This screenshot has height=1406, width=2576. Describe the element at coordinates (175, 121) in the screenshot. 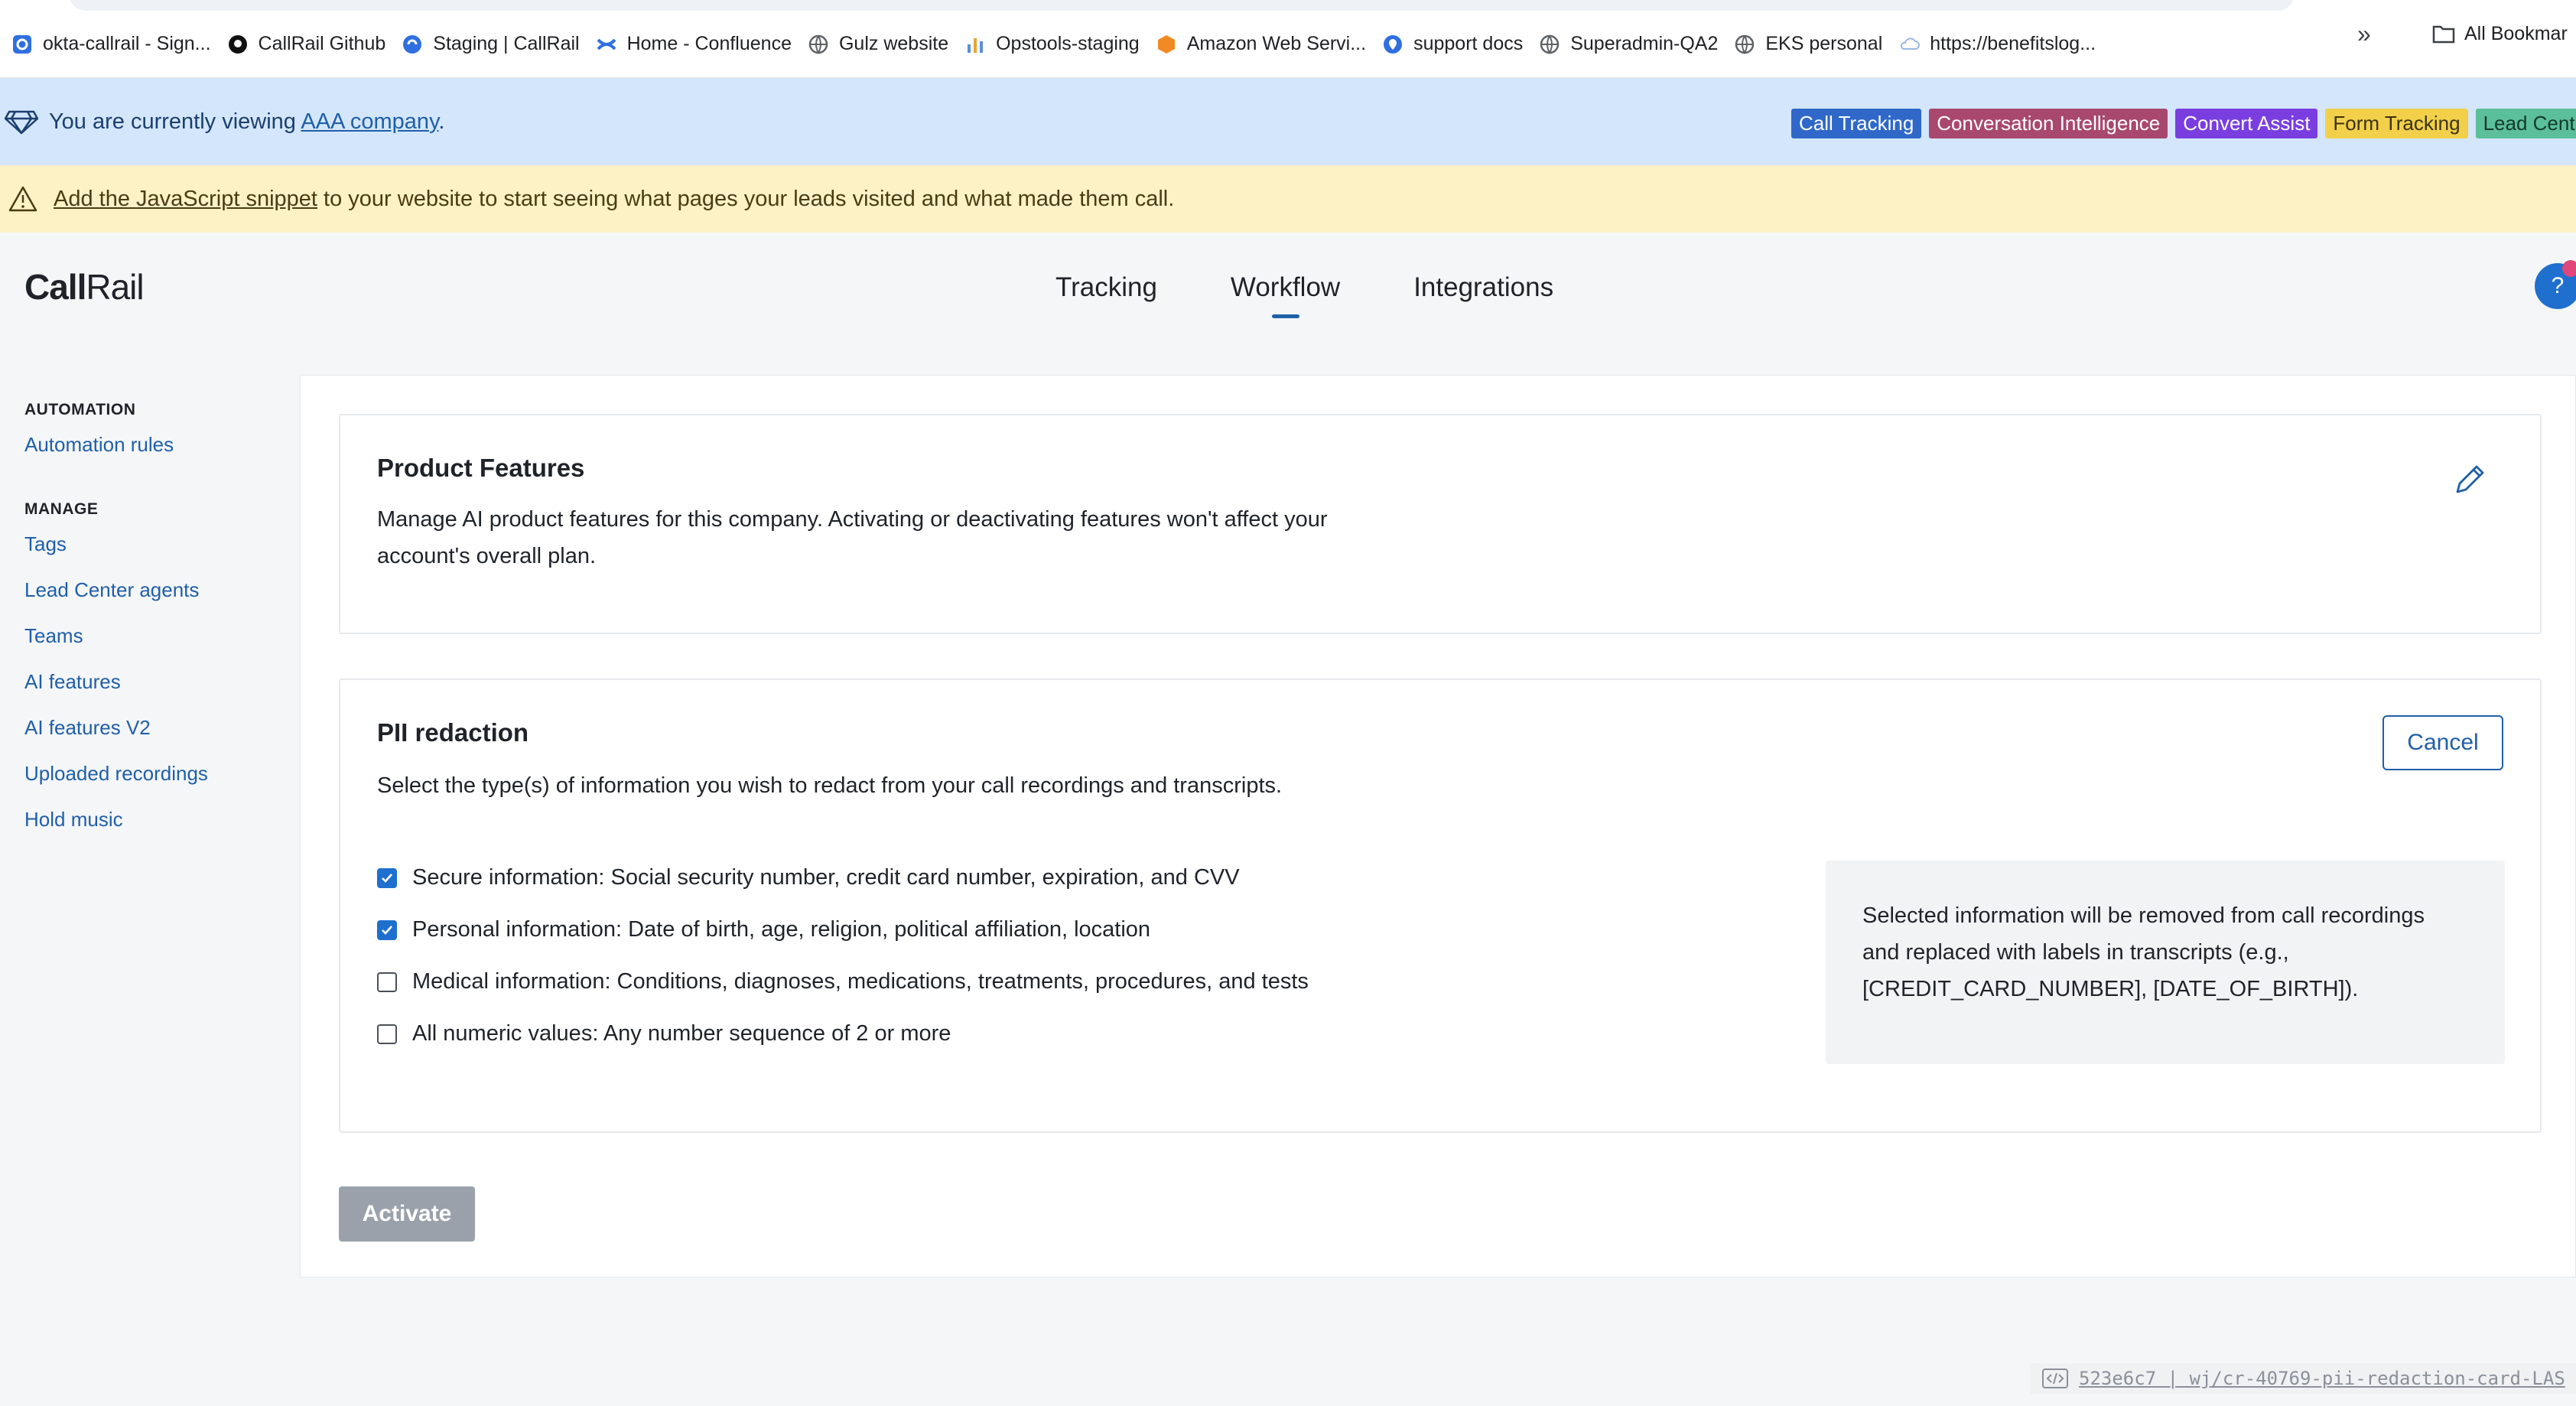

I see `viewing-prefix: You are currently viewing` at that location.